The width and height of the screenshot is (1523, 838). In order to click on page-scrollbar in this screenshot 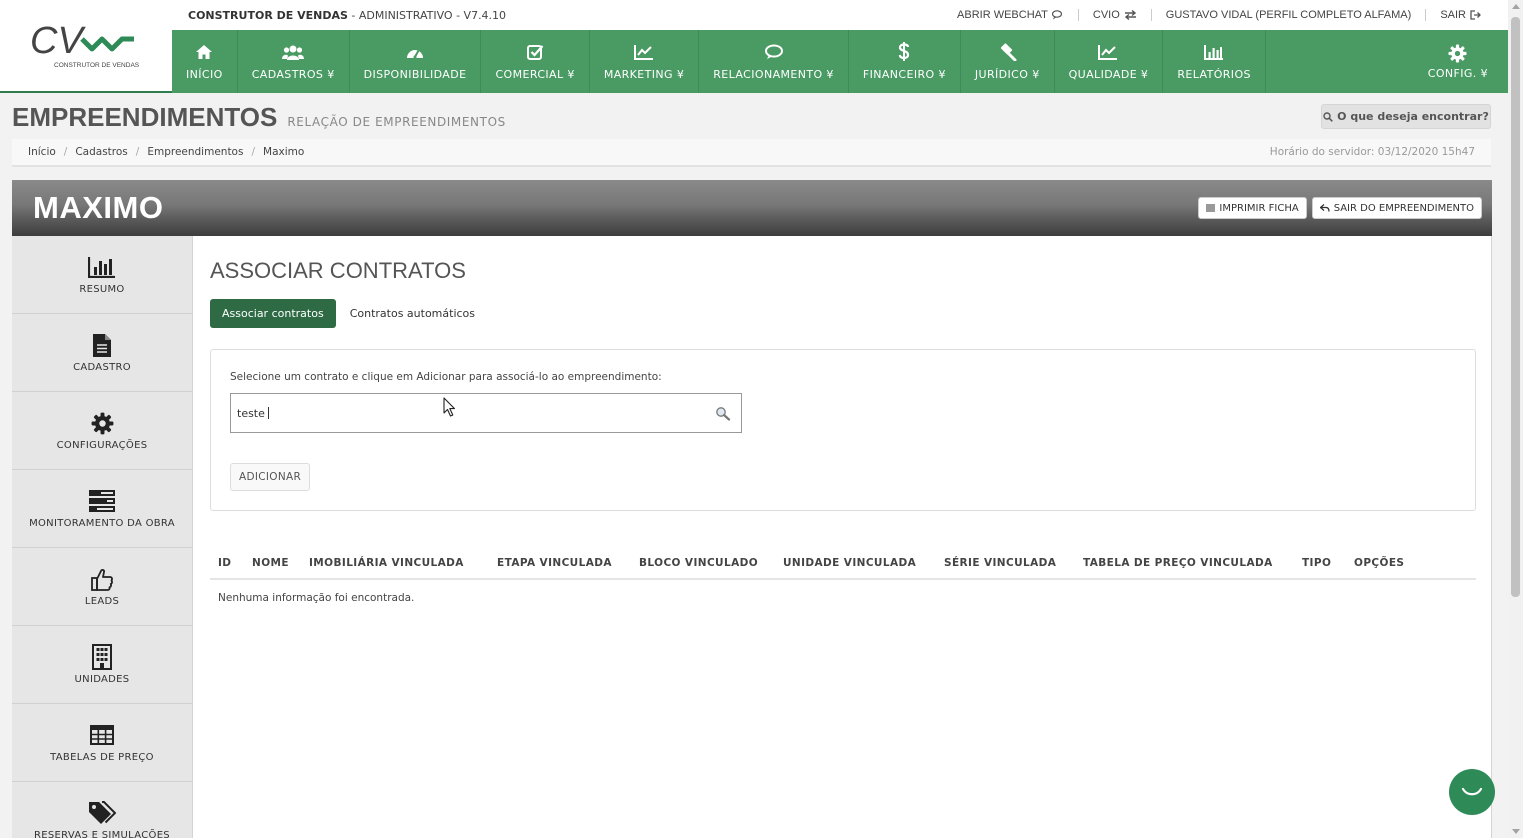, I will do `click(1515, 419)`.